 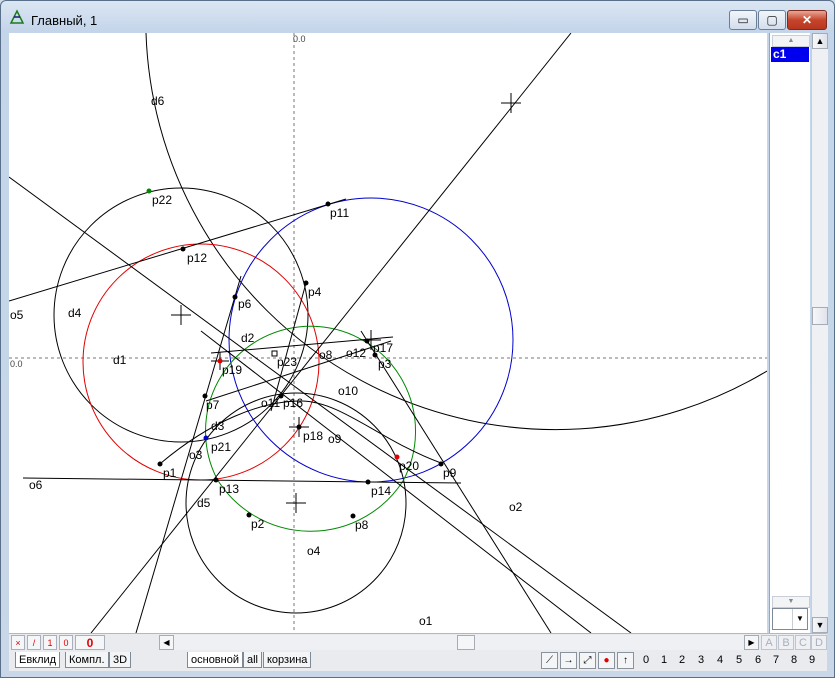 I want to click on digit-0: 0, so click(x=646, y=660).